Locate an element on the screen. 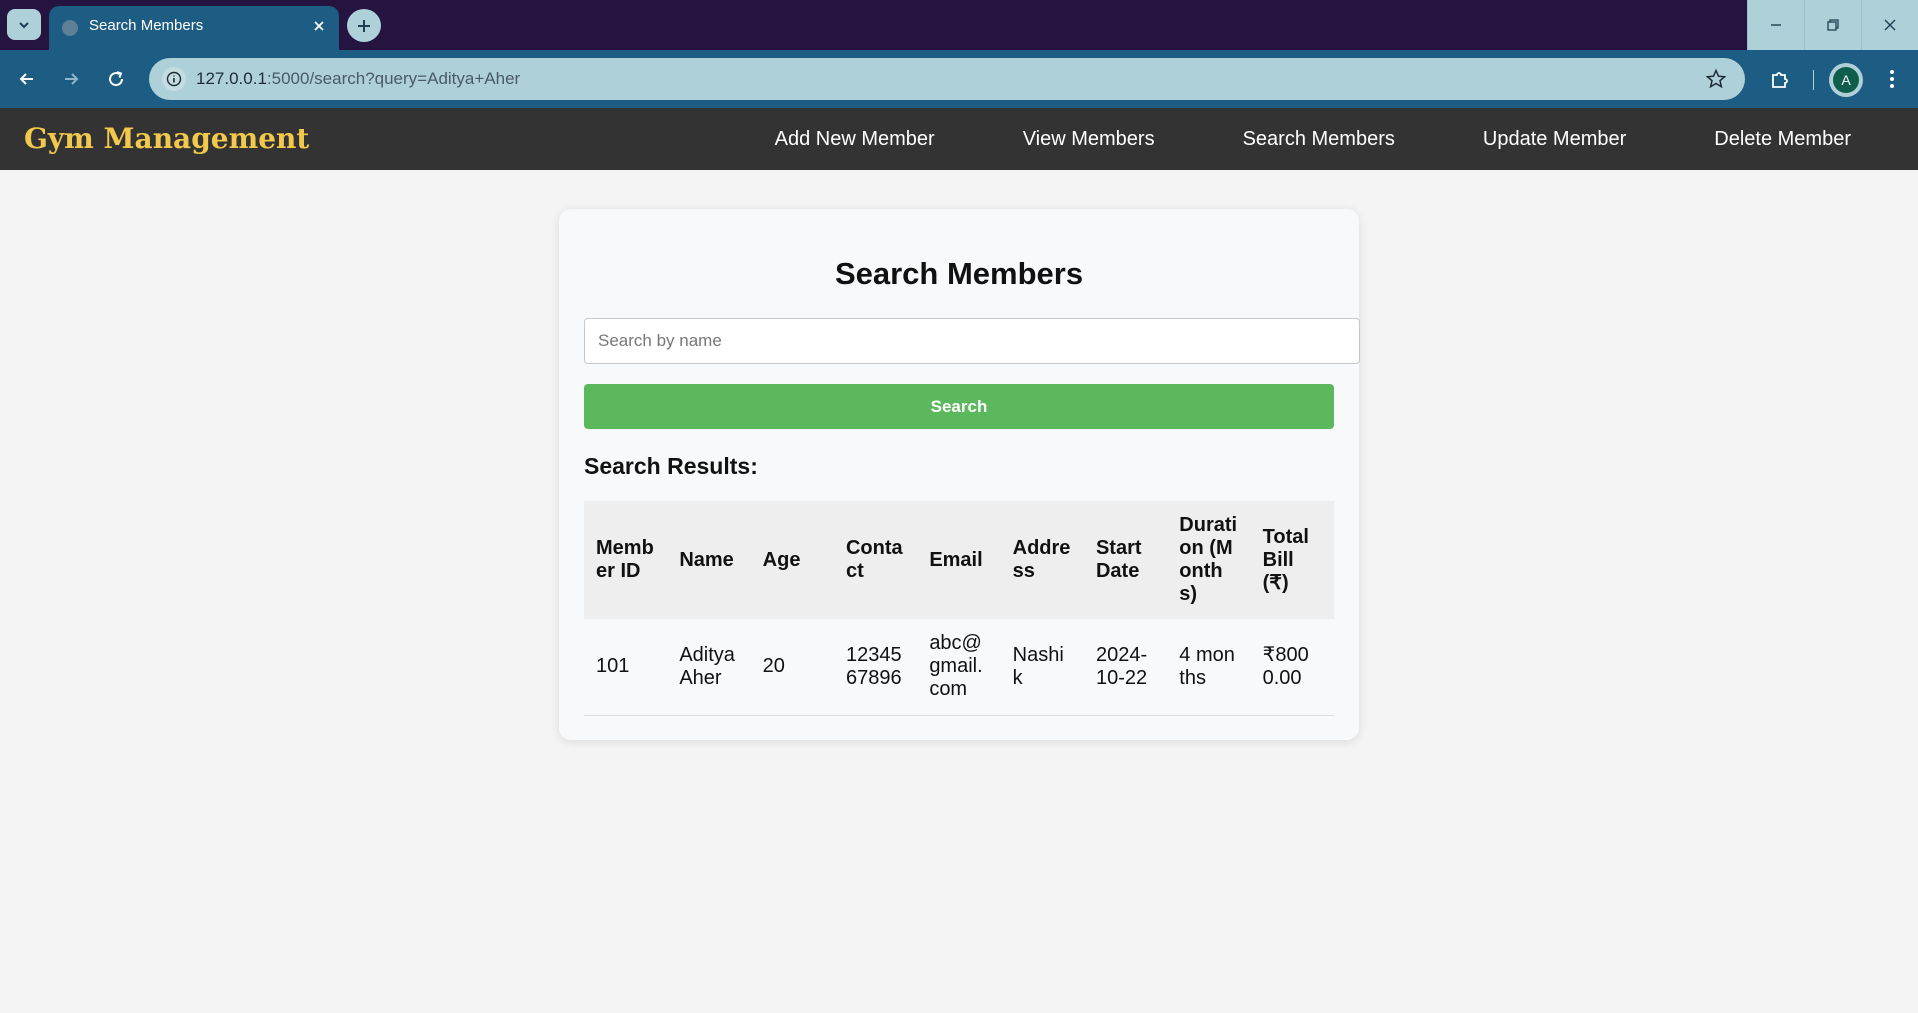 The image size is (1918, 1013). tab-title: Search Members is located at coordinates (146, 25).